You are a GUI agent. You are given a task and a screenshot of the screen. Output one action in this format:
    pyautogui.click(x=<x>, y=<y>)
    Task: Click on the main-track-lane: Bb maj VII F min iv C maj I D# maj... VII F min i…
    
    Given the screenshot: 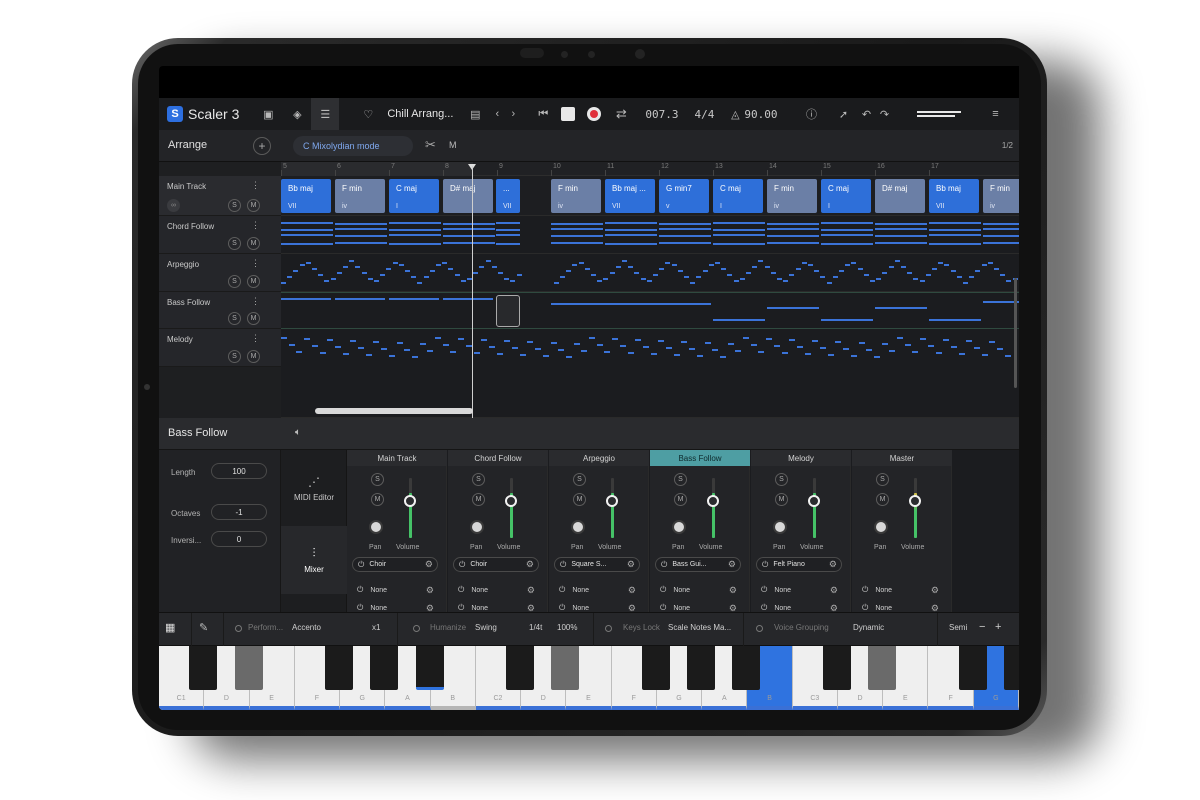 What is the action you would take?
    pyautogui.click(x=650, y=196)
    